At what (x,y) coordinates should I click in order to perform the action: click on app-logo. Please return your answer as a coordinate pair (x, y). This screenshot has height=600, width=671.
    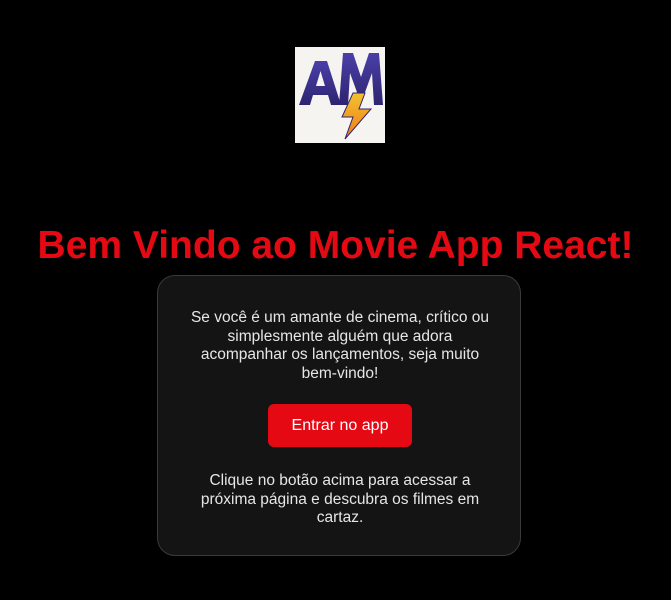
    Looking at the image, I should click on (340, 95).